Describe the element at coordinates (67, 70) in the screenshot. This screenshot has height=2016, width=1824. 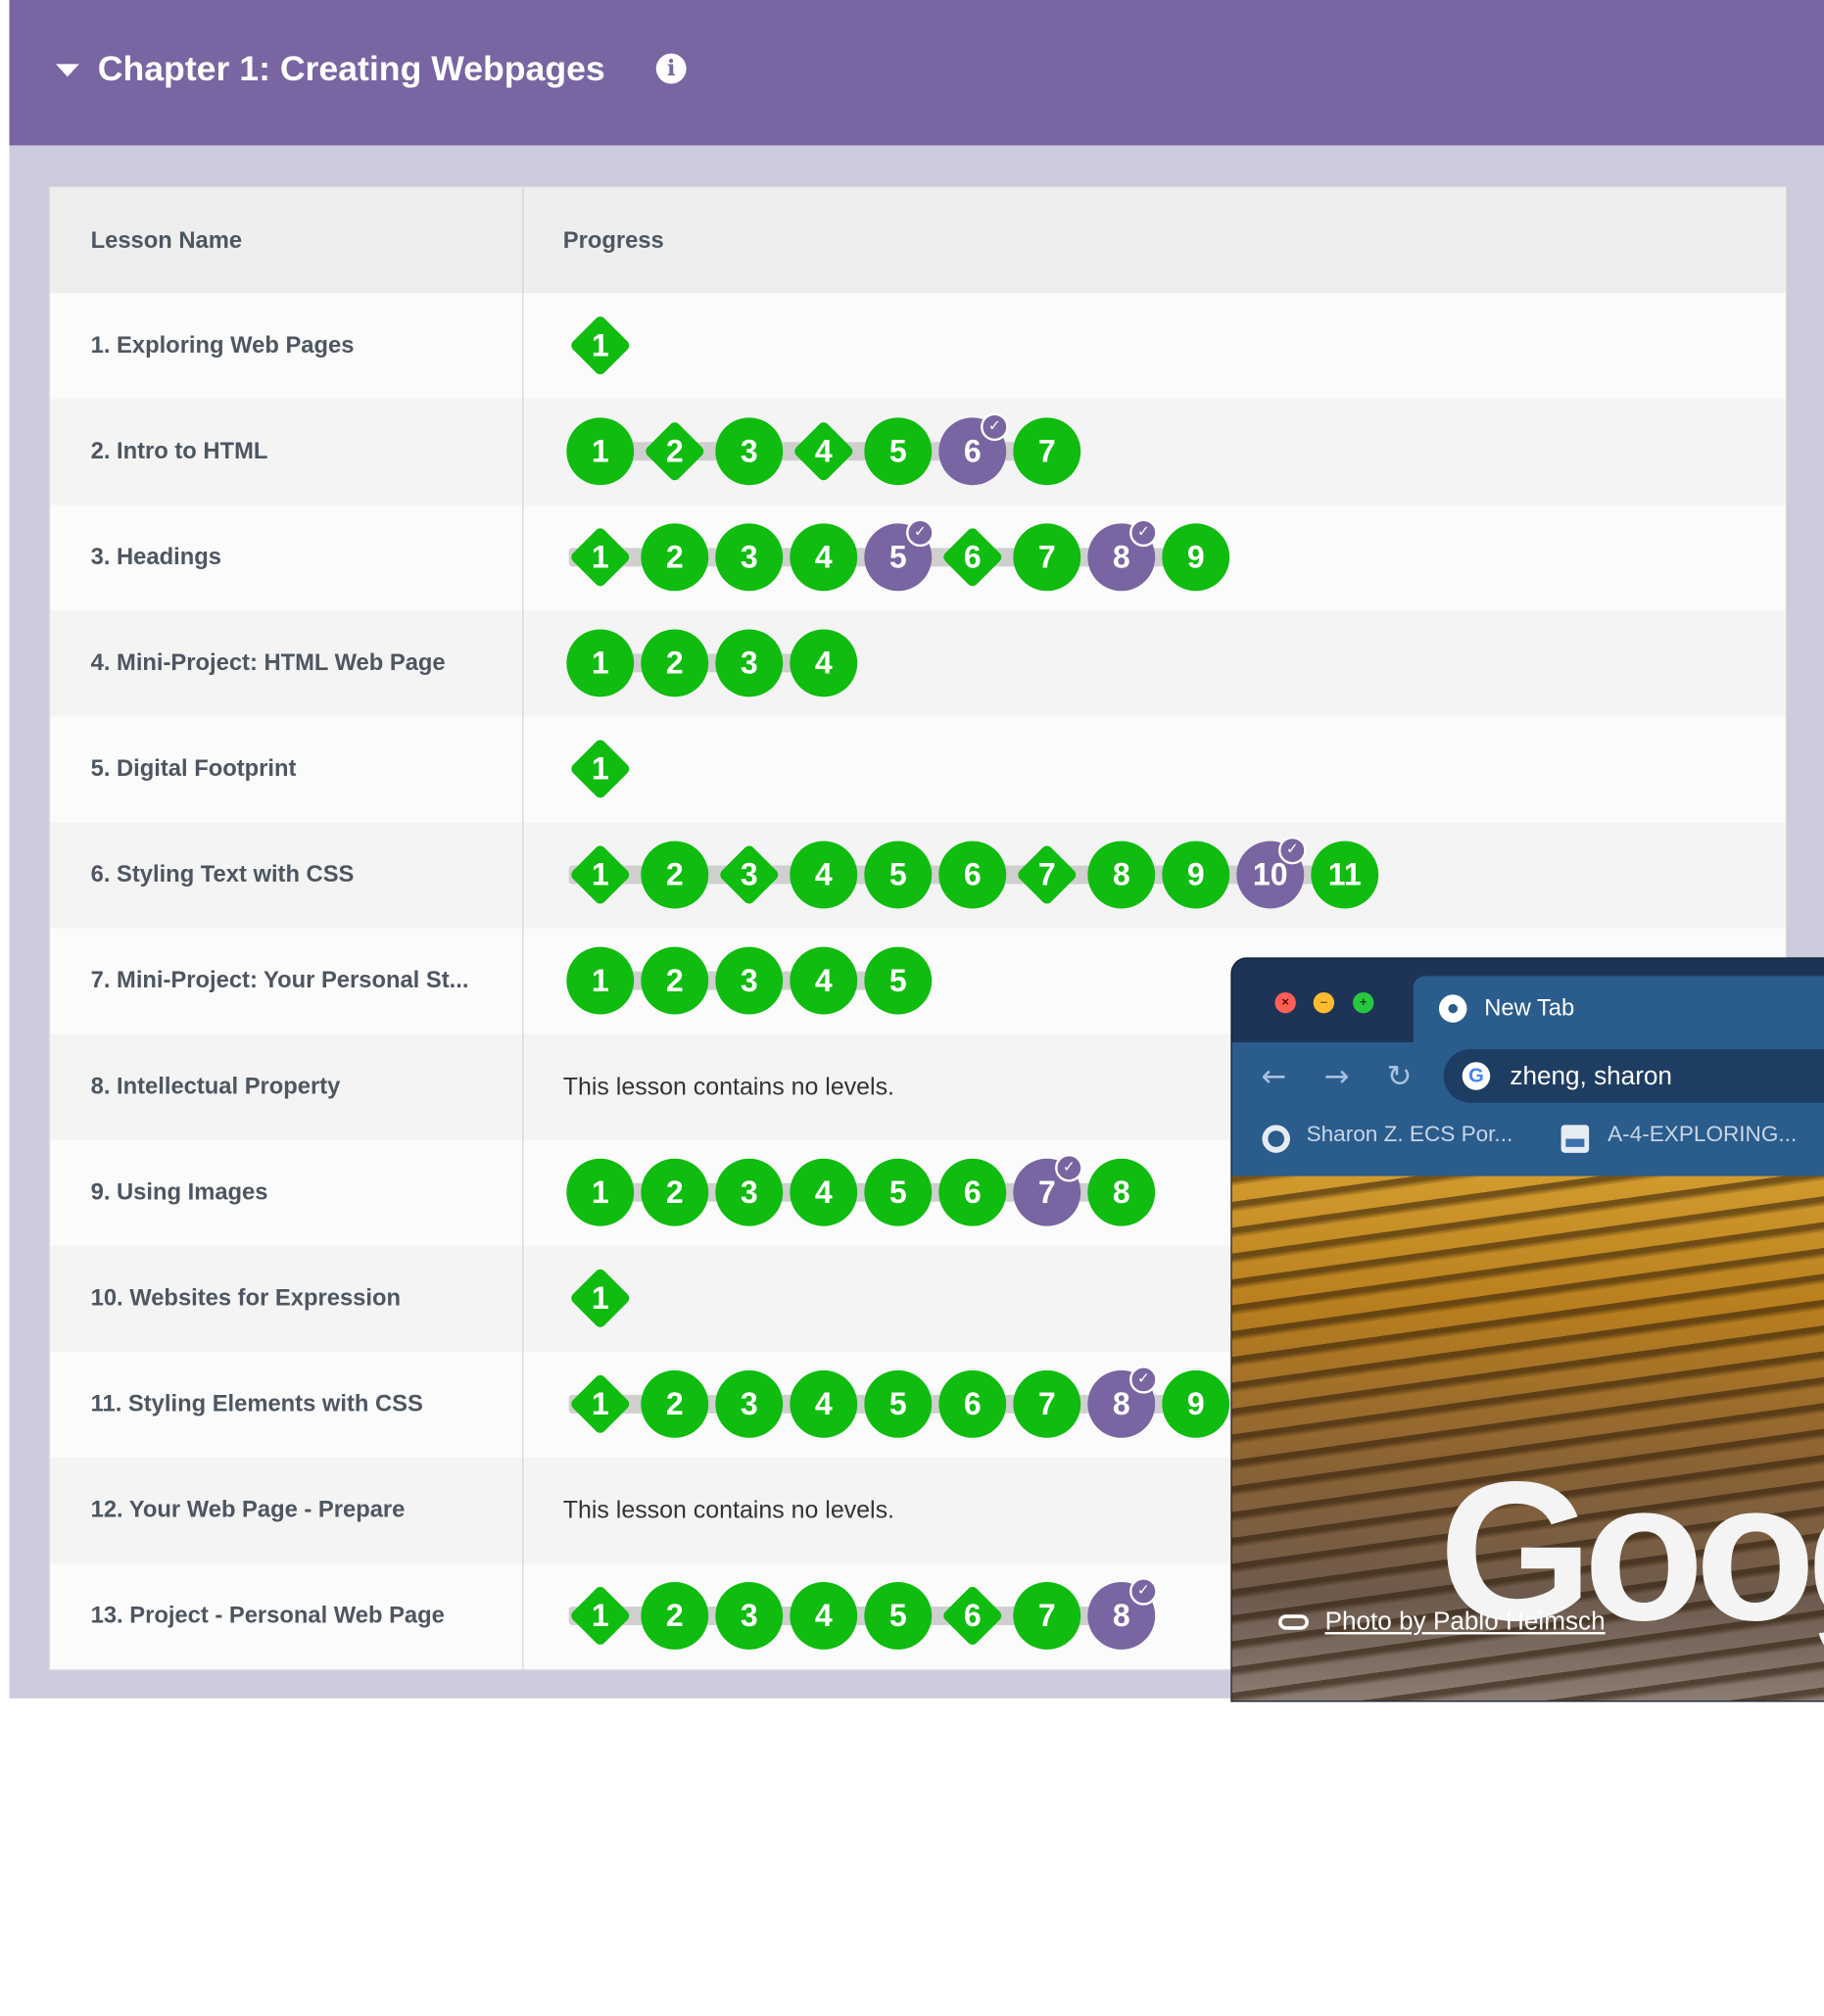
I see `collapse-caret-icon` at that location.